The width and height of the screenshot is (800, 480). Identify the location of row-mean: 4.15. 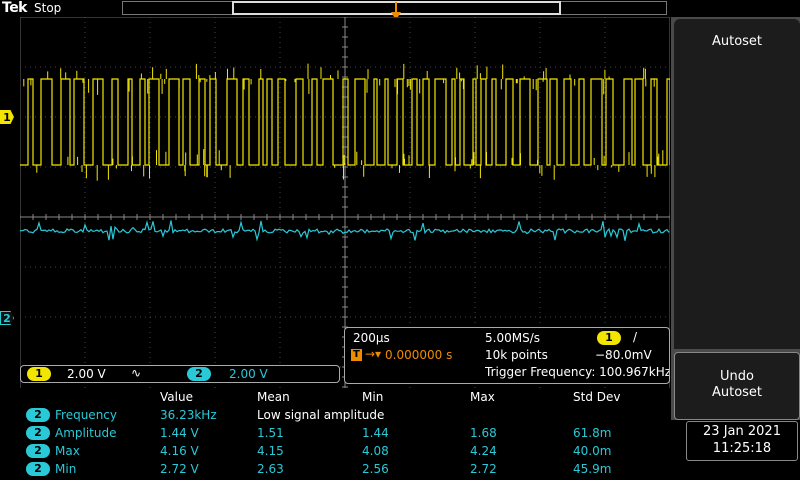
(270, 451).